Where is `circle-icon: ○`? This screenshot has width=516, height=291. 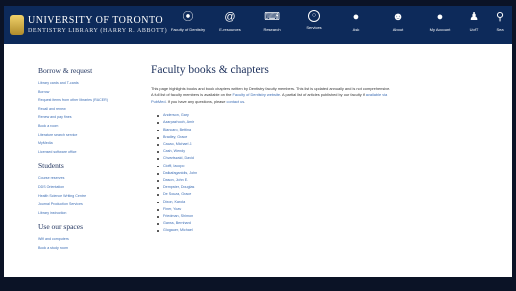
circle-icon: ○ is located at coordinates (314, 16).